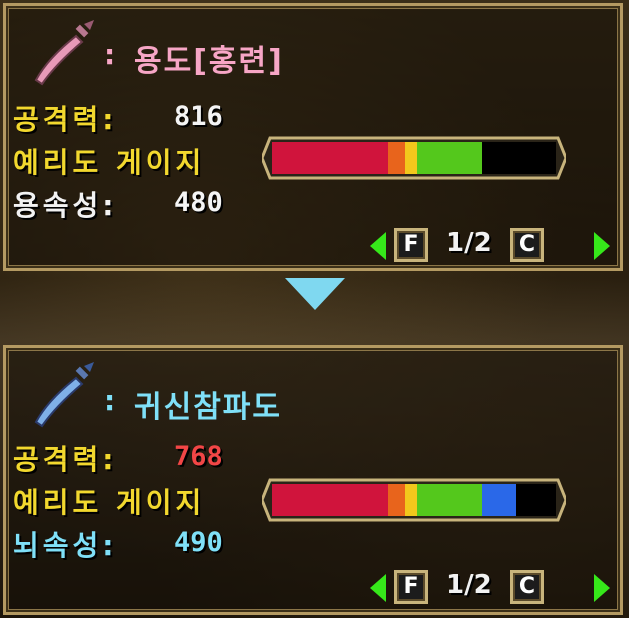 Image resolution: width=629 pixels, height=618 pixels. I want to click on long-sword-pink-icon, so click(64, 53).